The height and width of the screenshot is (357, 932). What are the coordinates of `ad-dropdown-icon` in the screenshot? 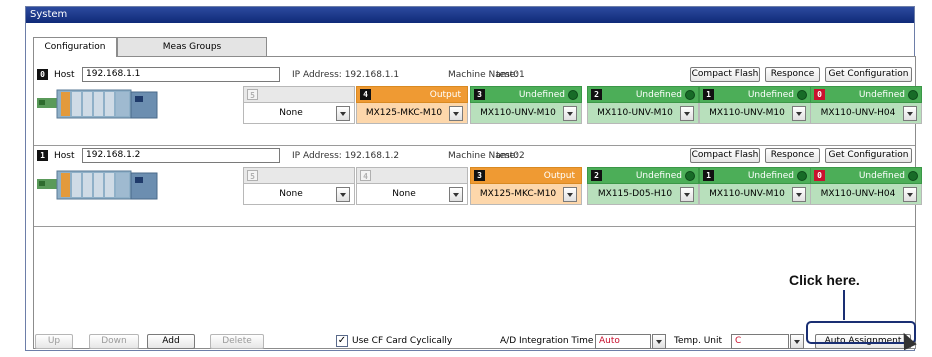 It's located at (659, 341).